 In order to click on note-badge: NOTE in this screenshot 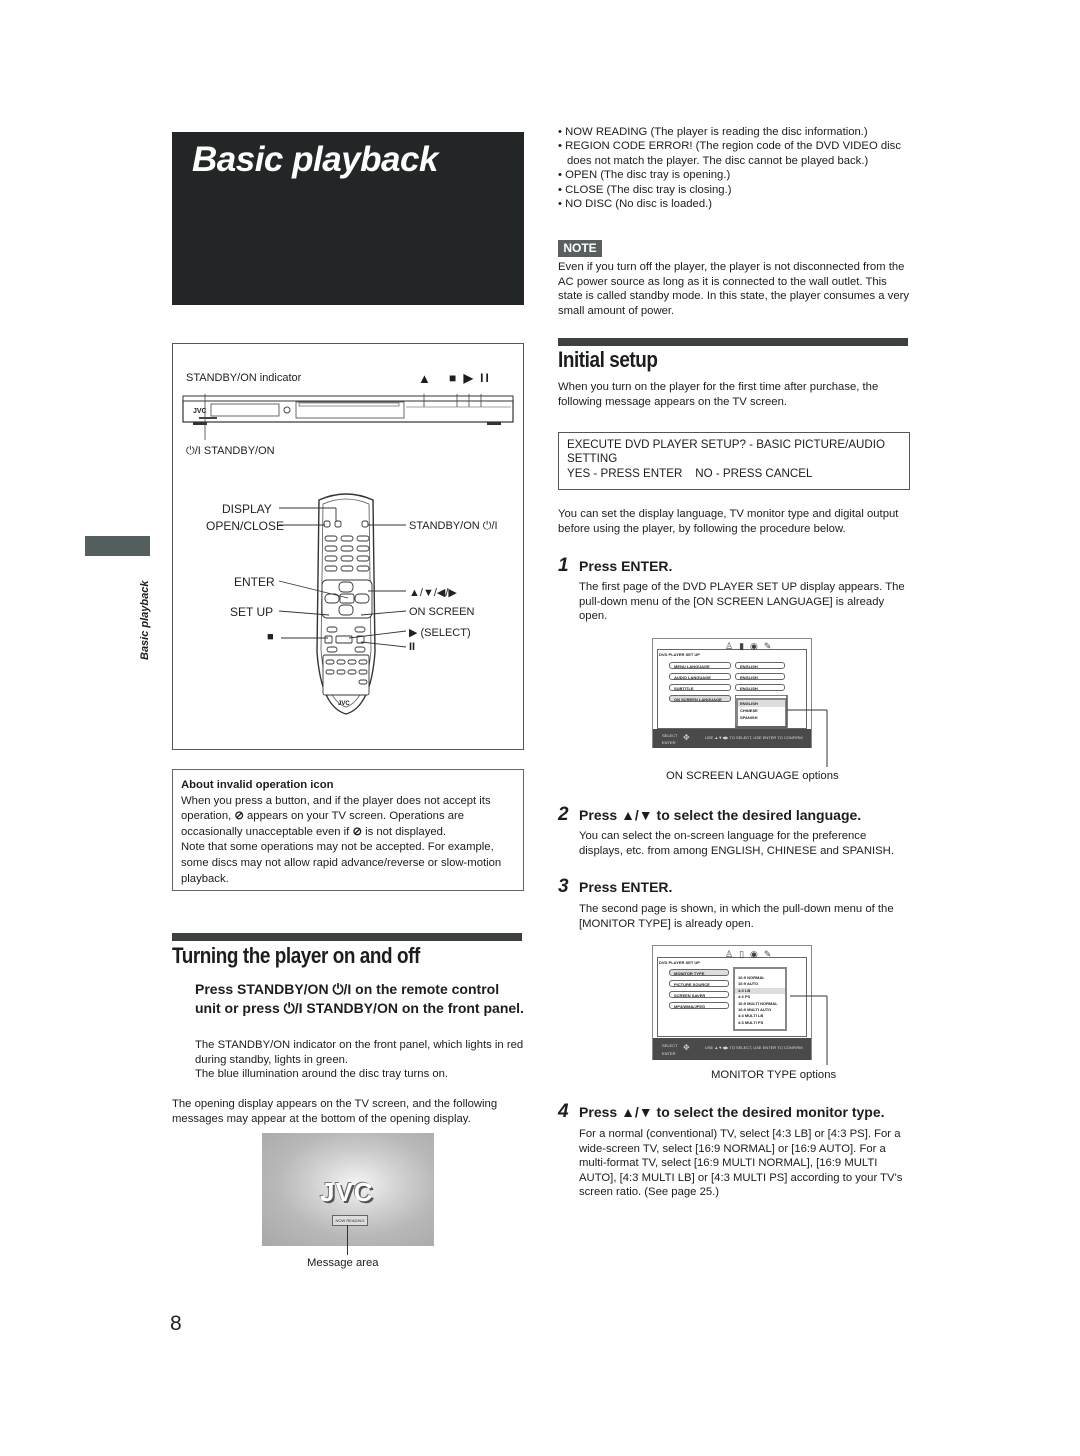, I will do `click(580, 248)`.